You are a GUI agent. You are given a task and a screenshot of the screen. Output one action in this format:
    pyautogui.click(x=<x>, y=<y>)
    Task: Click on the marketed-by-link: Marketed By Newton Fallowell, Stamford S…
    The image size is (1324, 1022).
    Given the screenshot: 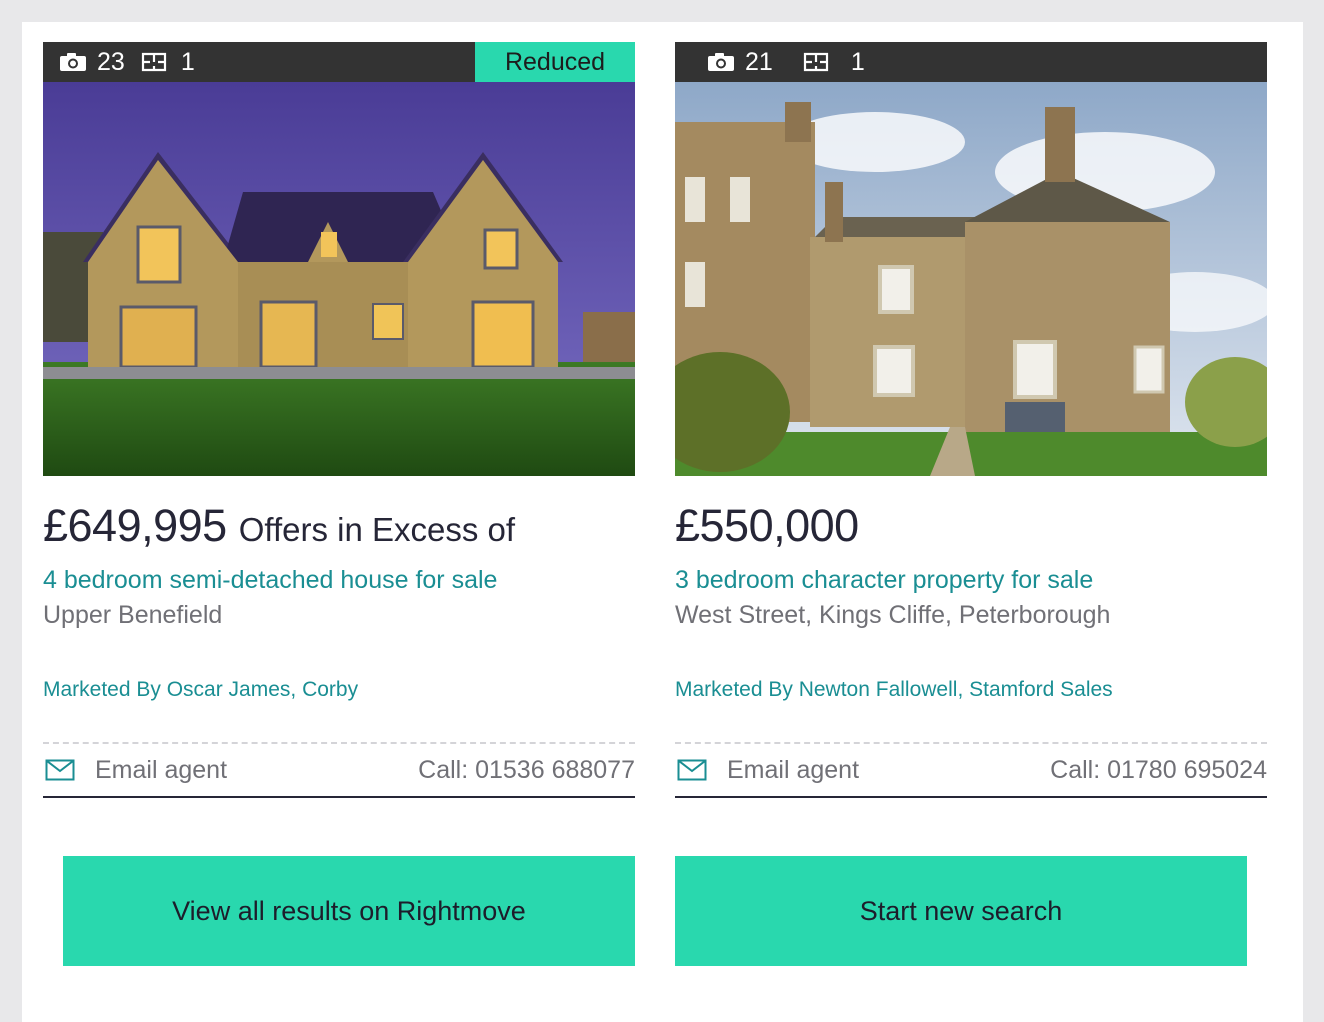 What is the action you would take?
    pyautogui.click(x=894, y=690)
    